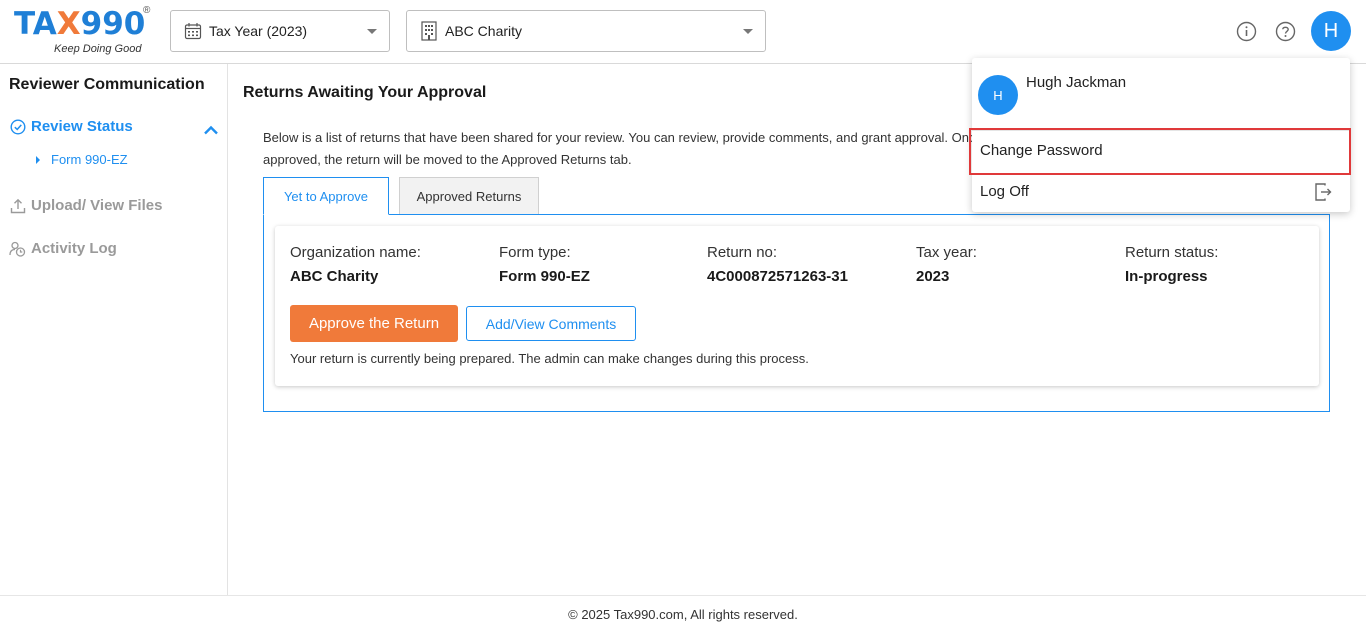  I want to click on field-value: 4C000872571263-31, so click(777, 276).